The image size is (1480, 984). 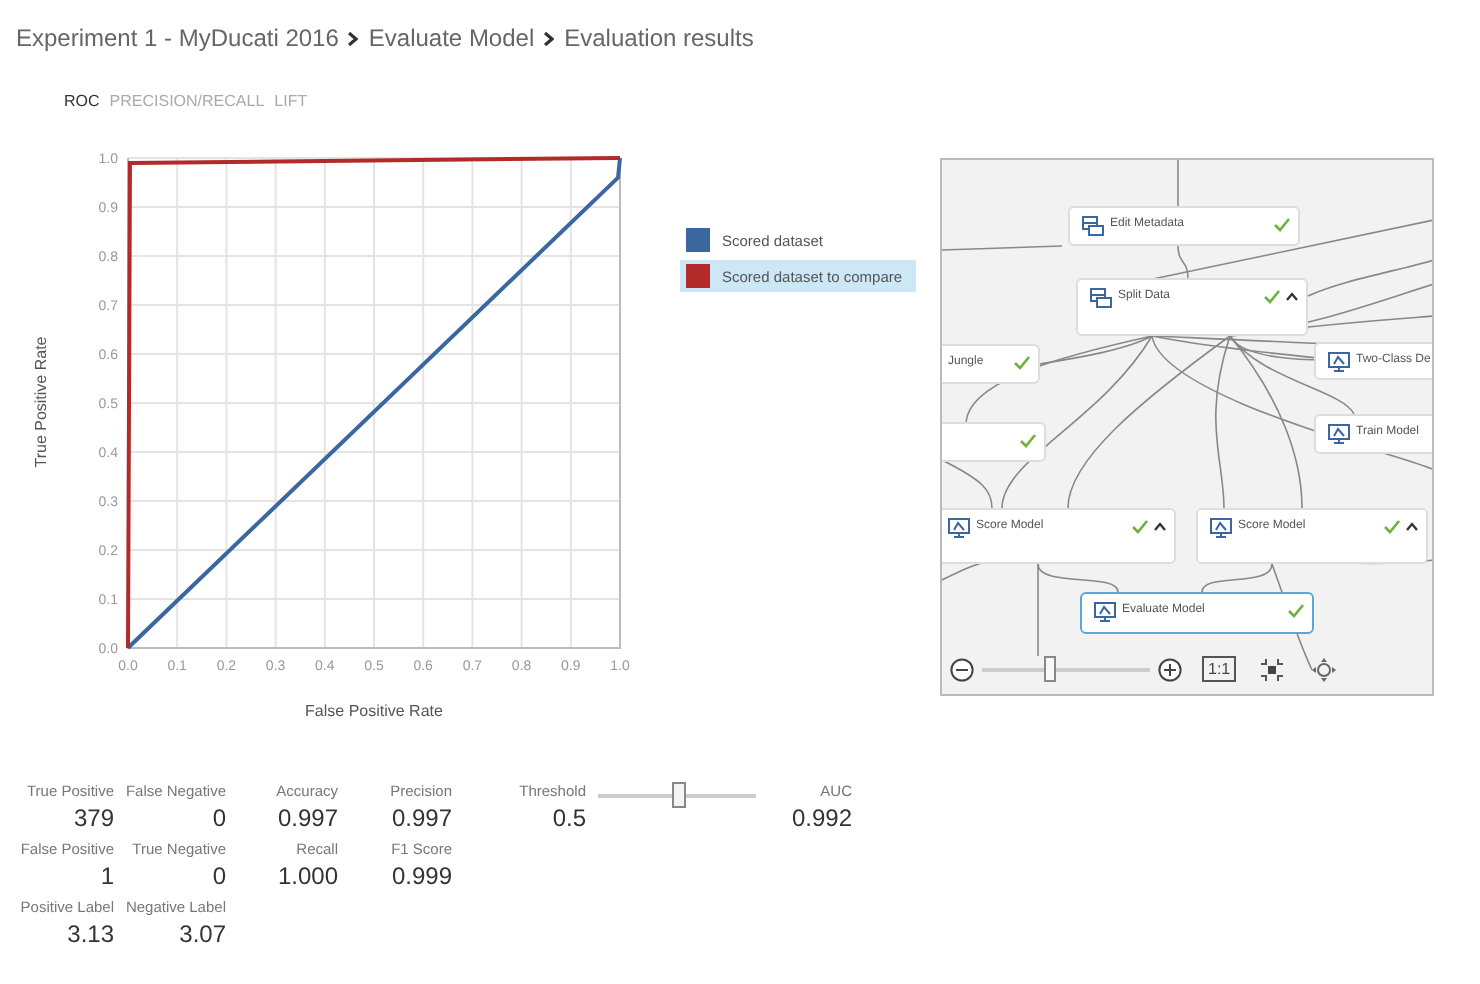 I want to click on fit-icon, so click(x=1272, y=669).